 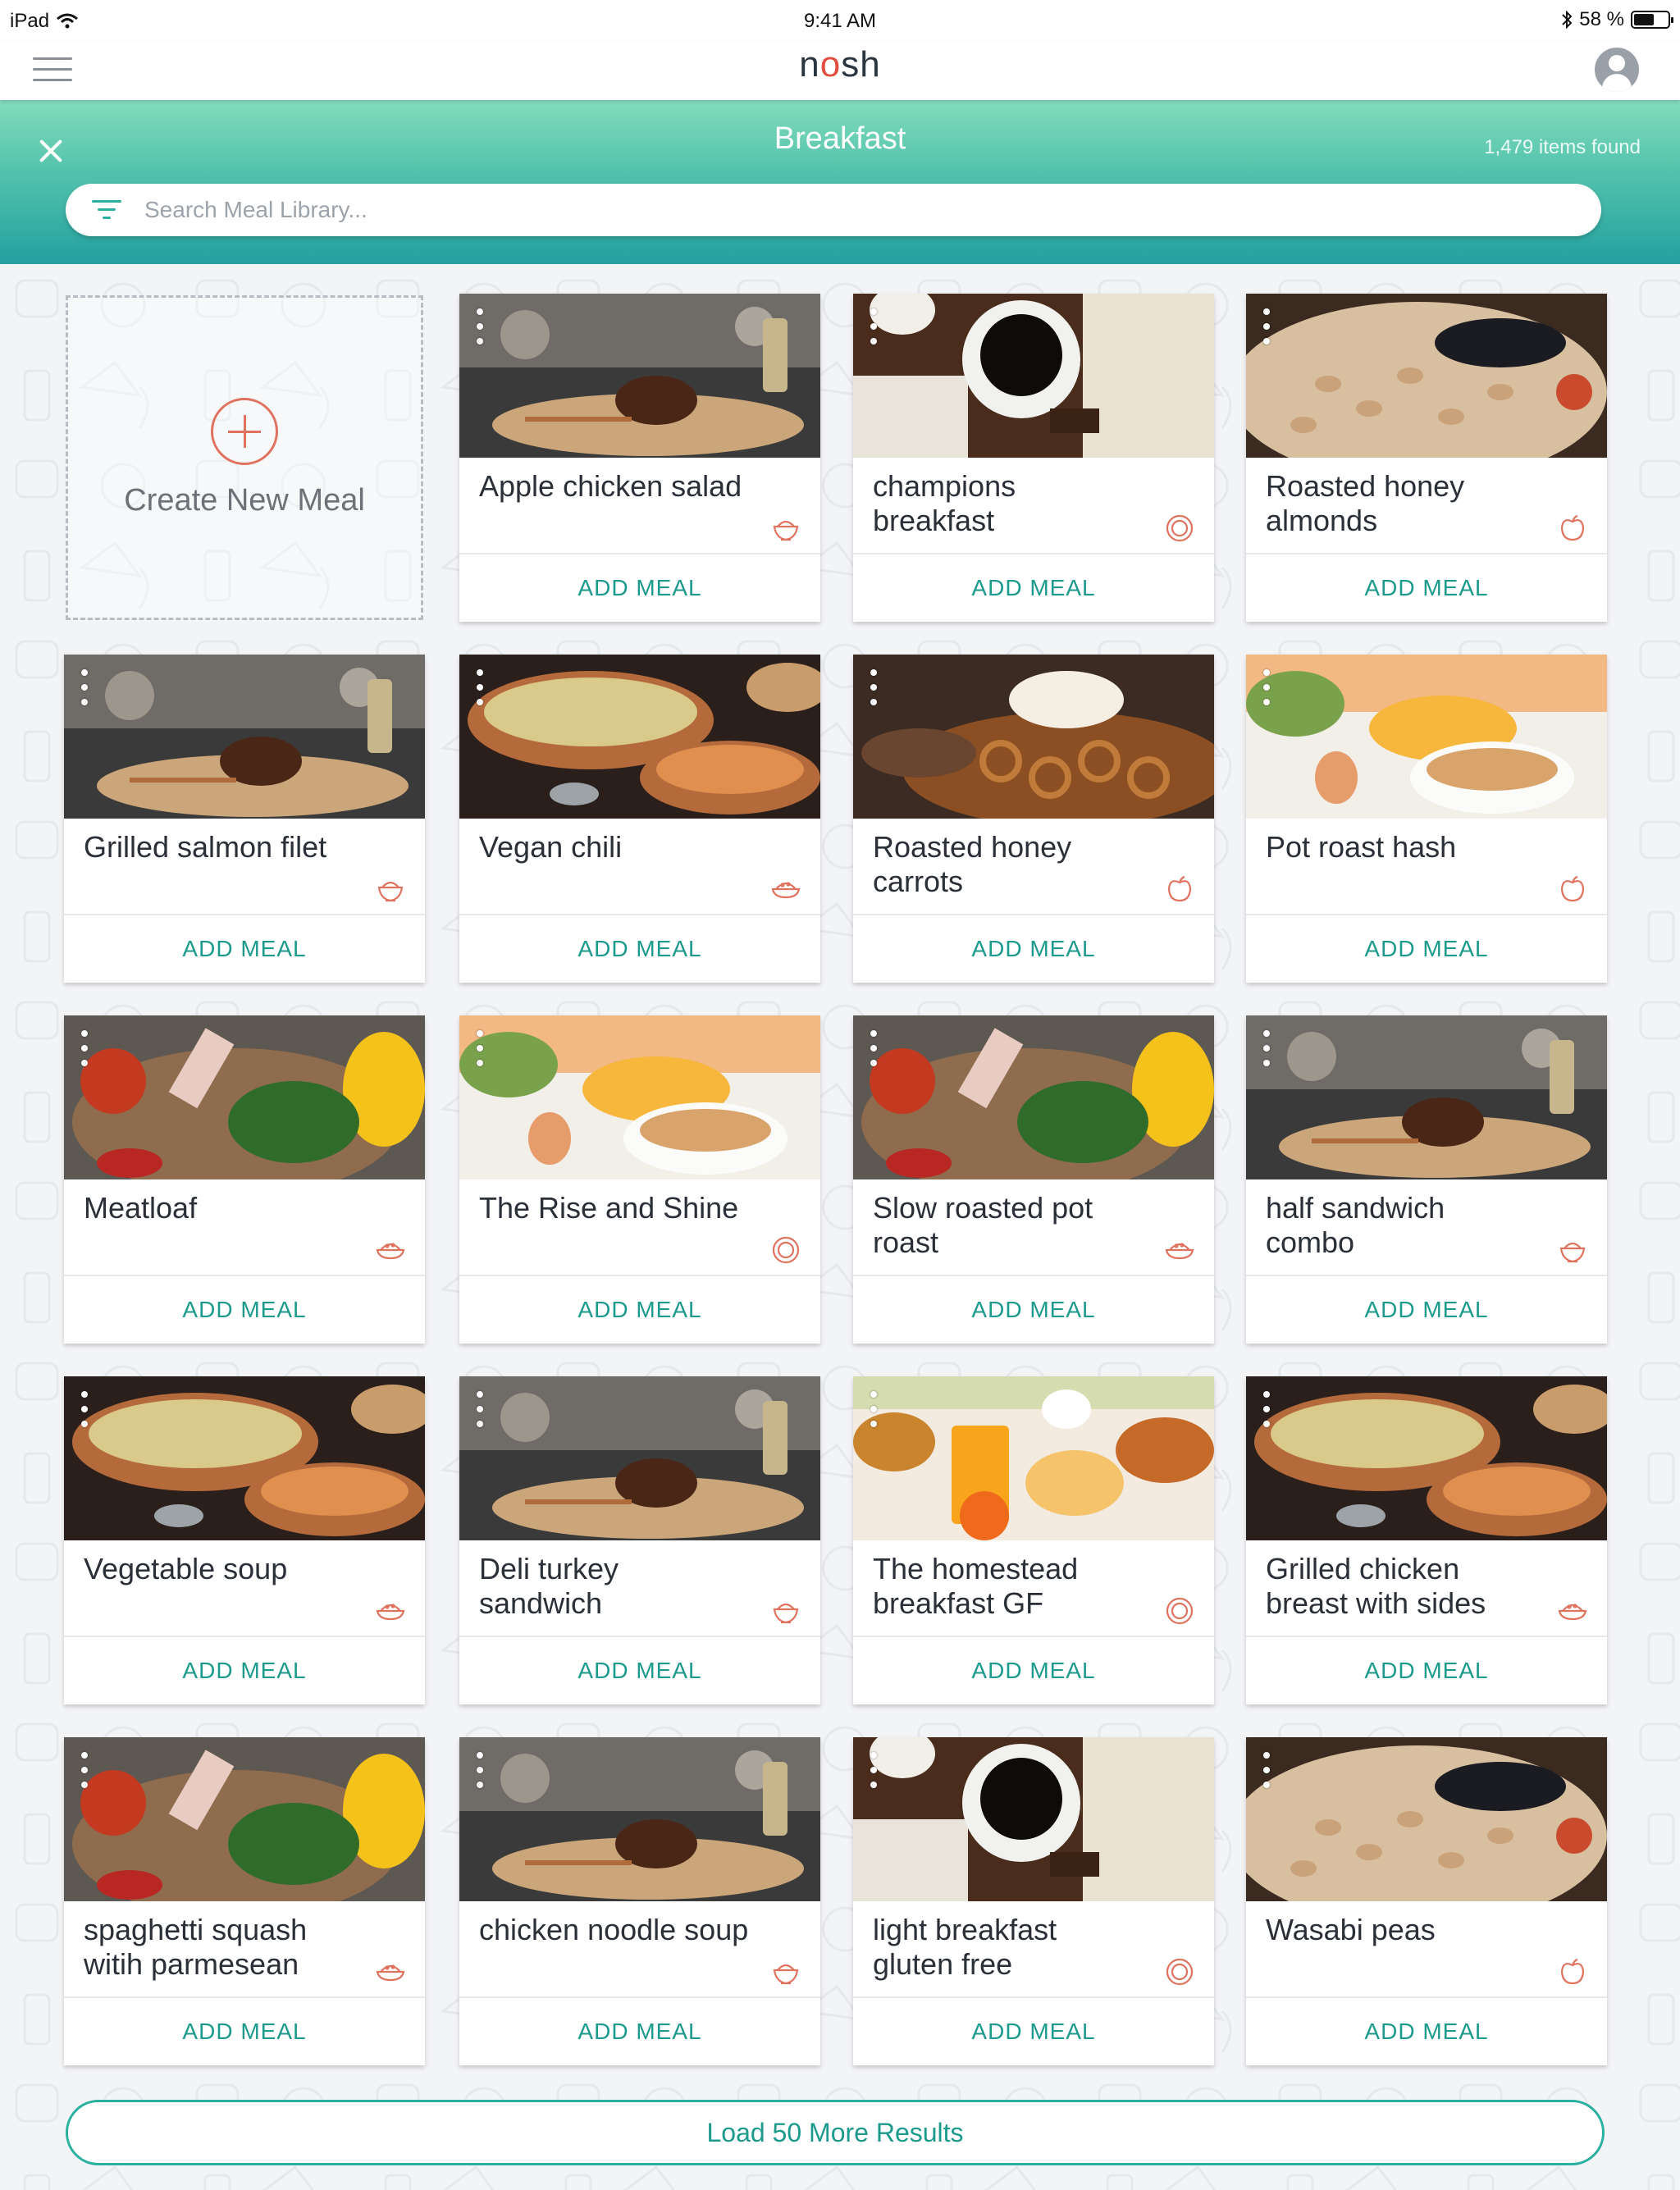 What do you see at coordinates (976, 1586) in the screenshot?
I see `meal-name: The homestead breakfast GF` at bounding box center [976, 1586].